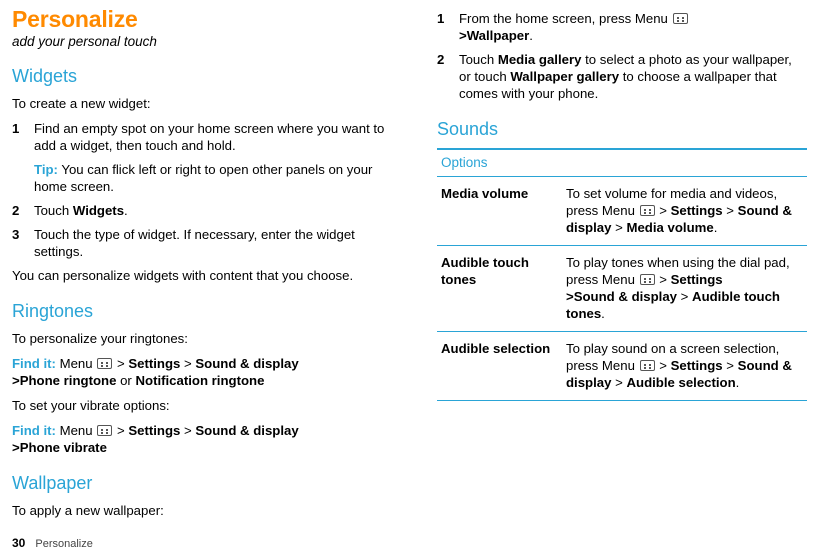 The height and width of the screenshot is (556, 815). What do you see at coordinates (499, 288) in the screenshot?
I see `option-name: Audible touch tones` at bounding box center [499, 288].